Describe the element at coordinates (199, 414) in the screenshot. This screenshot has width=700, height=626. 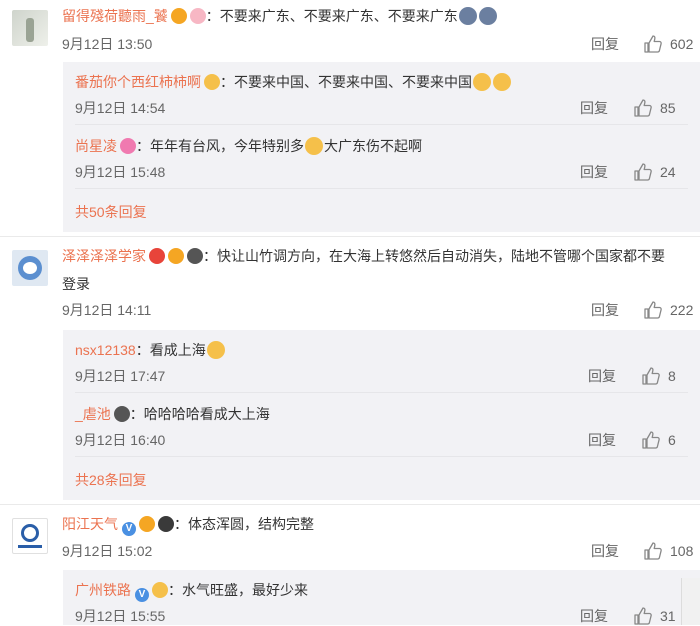
I see `reply-text: ：哈哈哈哈看成大上海` at that location.